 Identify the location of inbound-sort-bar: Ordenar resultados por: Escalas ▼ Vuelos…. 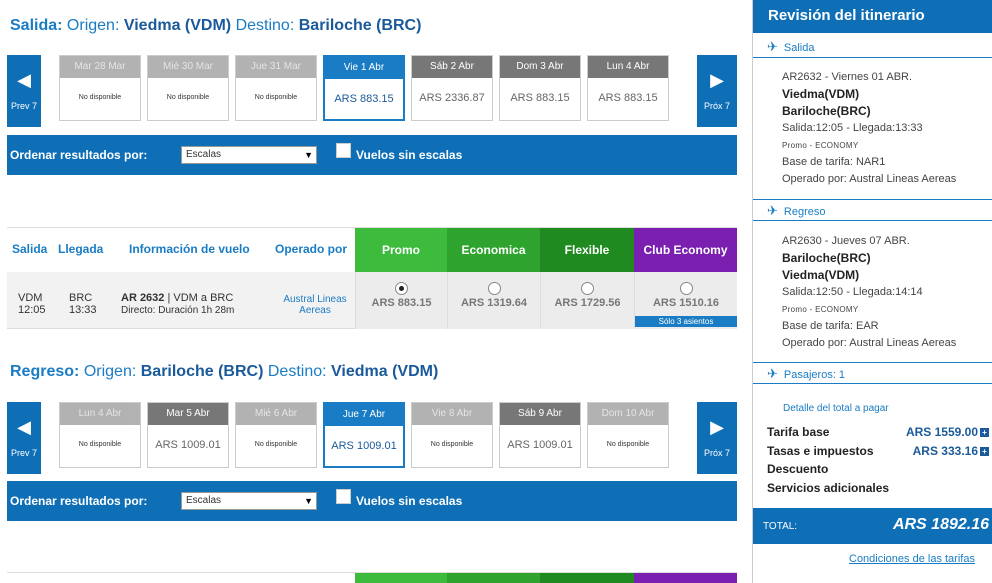
(372, 501).